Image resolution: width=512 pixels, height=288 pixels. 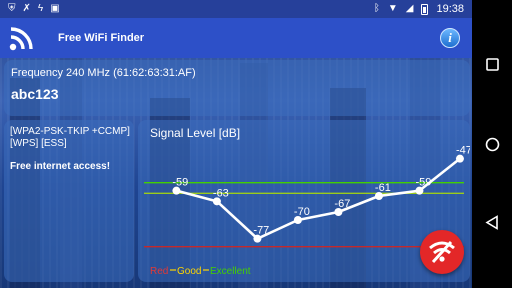 What do you see at coordinates (342, 204) in the screenshot?
I see `data-label: -67` at bounding box center [342, 204].